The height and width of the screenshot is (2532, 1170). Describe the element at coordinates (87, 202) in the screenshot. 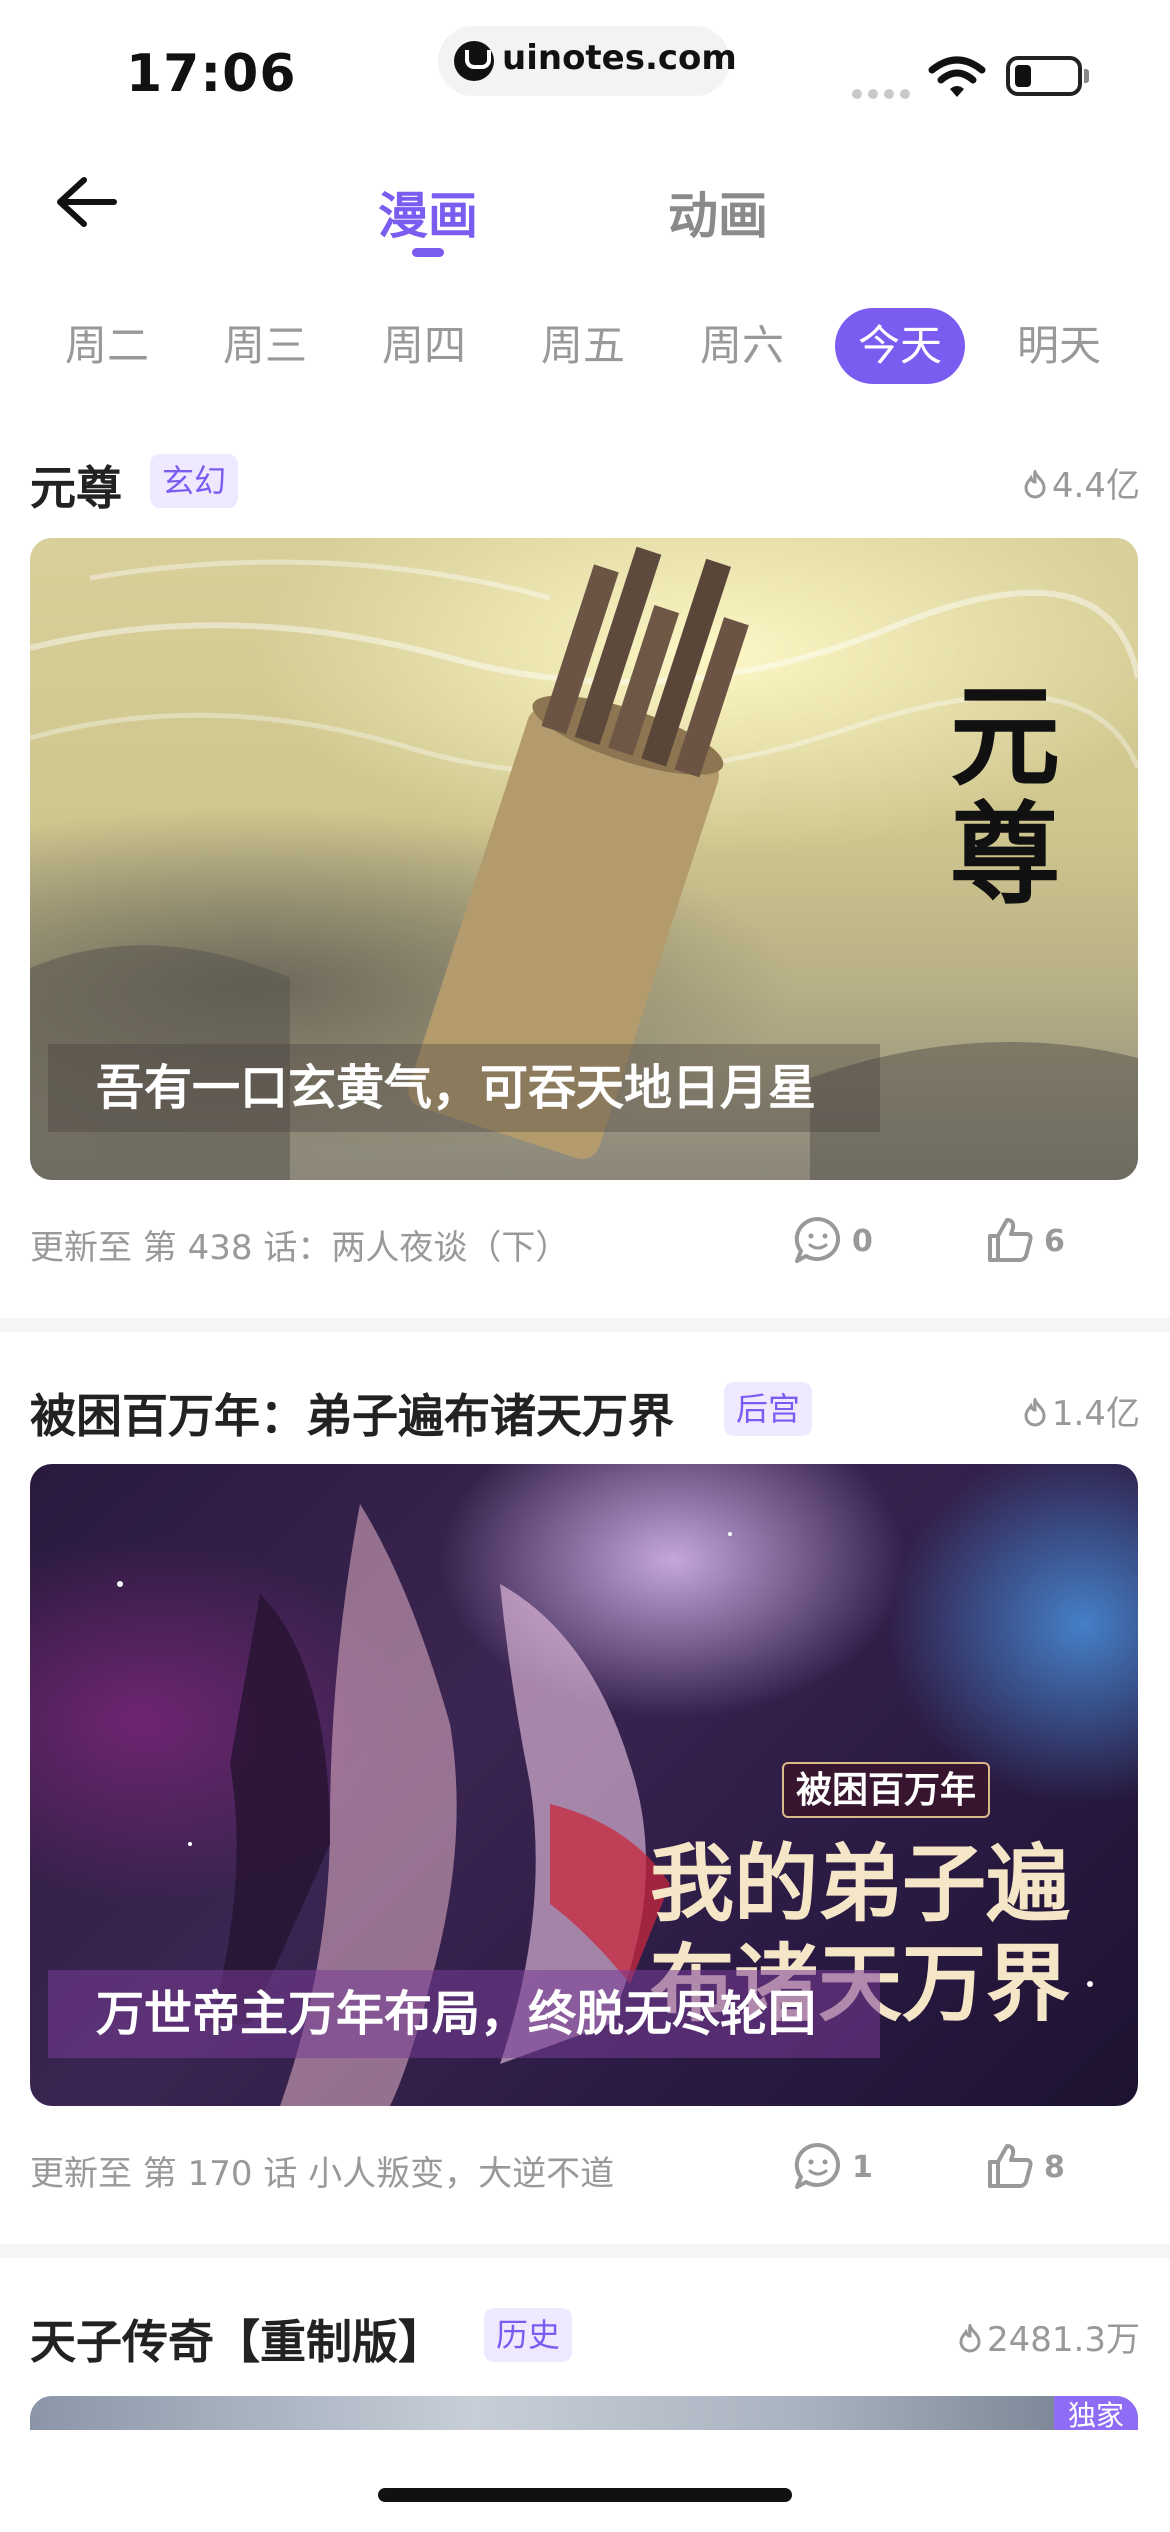

I see `back-arrow-icon` at that location.